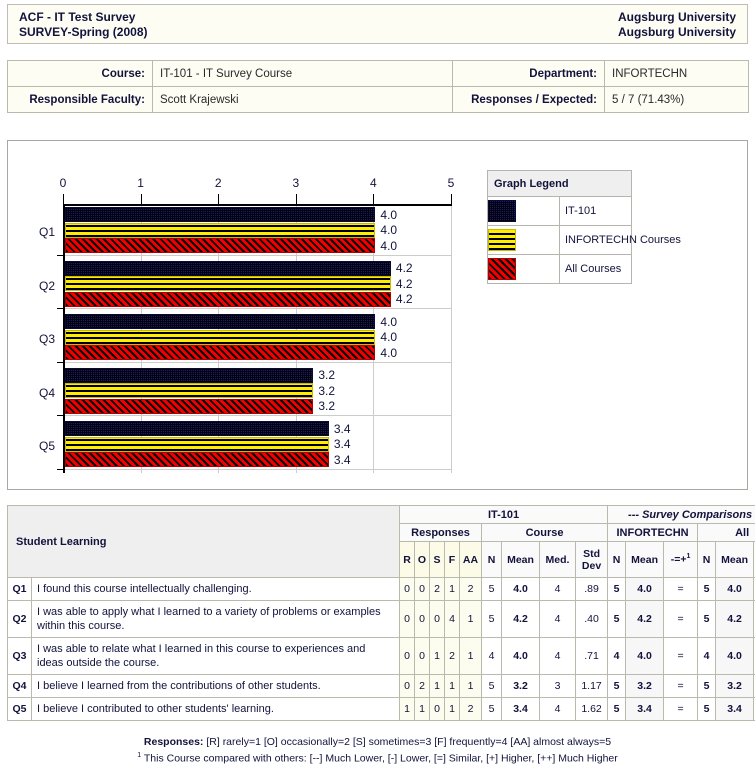  What do you see at coordinates (528, 99) in the screenshot?
I see `responses-expected-label: Responses / Expected:` at bounding box center [528, 99].